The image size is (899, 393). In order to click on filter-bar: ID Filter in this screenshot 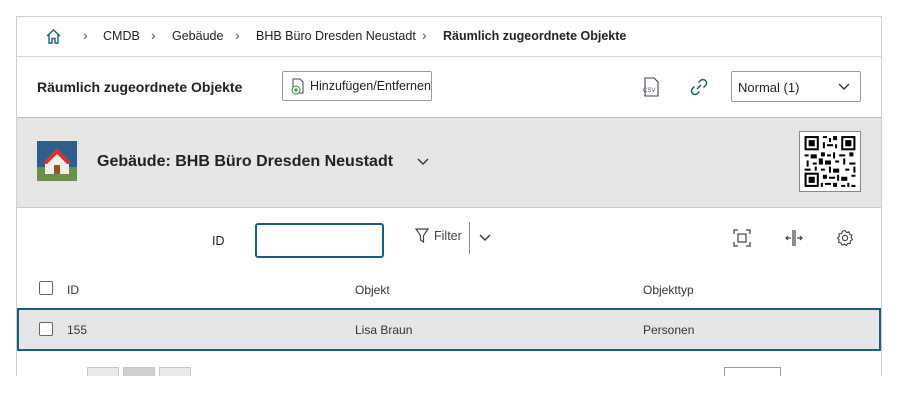, I will do `click(449, 237)`.